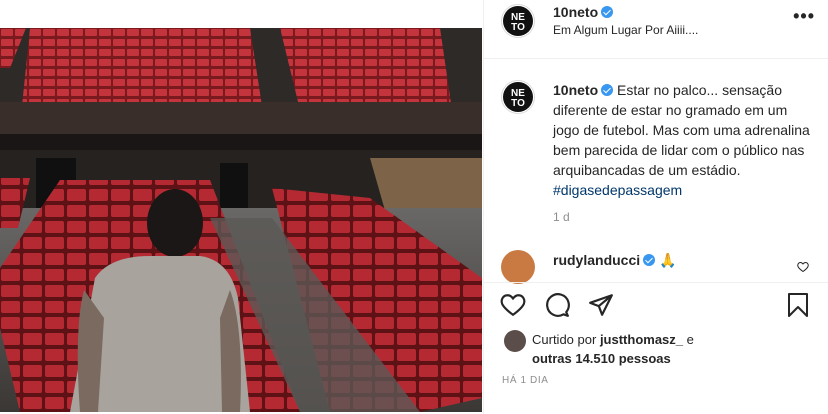  I want to click on author-username: 10neto, so click(575, 12).